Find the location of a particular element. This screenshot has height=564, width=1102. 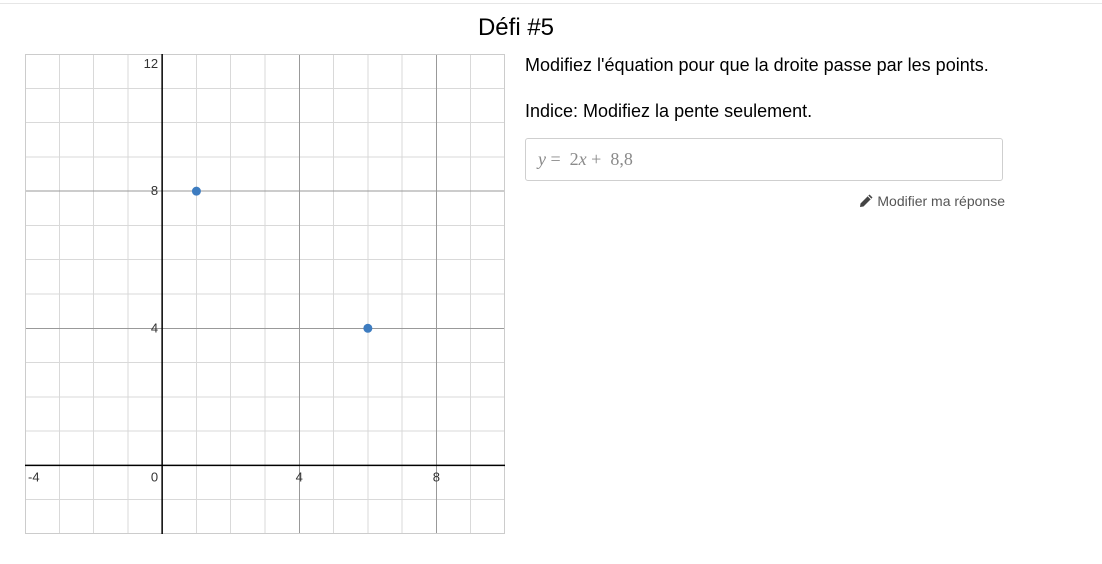

y-tick-label: 4 is located at coordinates (154, 327).